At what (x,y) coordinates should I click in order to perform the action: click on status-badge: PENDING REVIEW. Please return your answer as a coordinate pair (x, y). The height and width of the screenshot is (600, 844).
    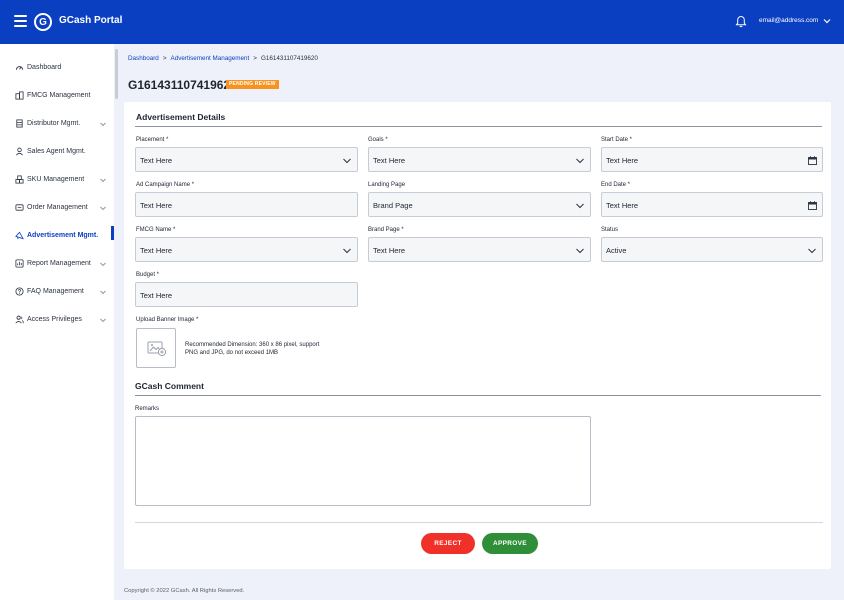
    Looking at the image, I should click on (252, 84).